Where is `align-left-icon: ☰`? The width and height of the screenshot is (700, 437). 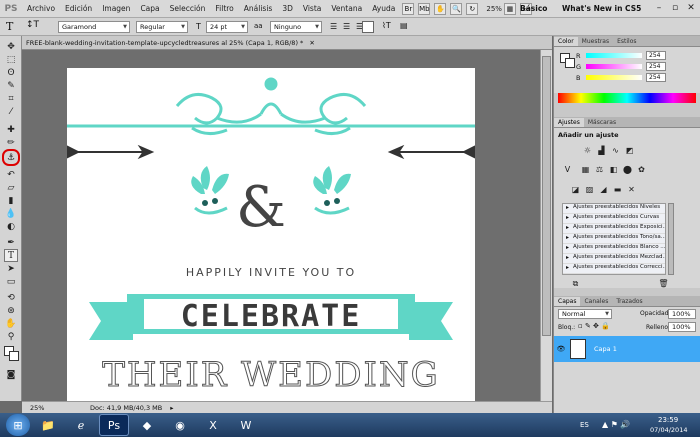
align-left-icon: ☰ is located at coordinates (333, 26).